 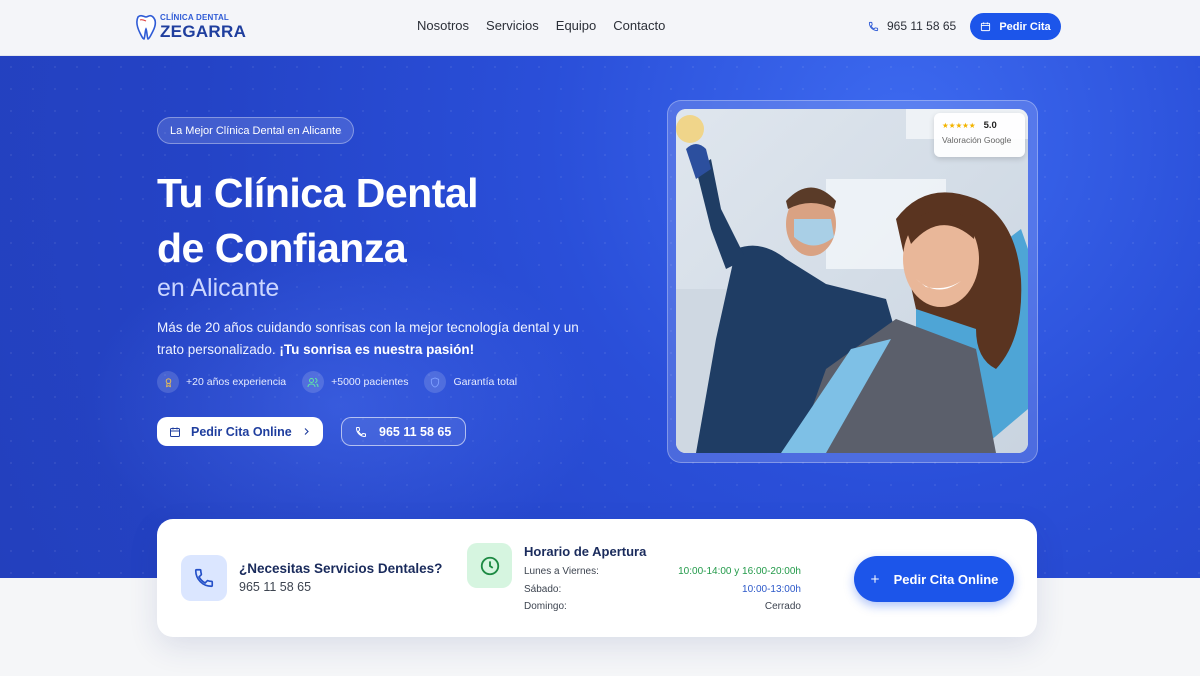 I want to click on hero-photo-dentist-patient, so click(x=852, y=281).